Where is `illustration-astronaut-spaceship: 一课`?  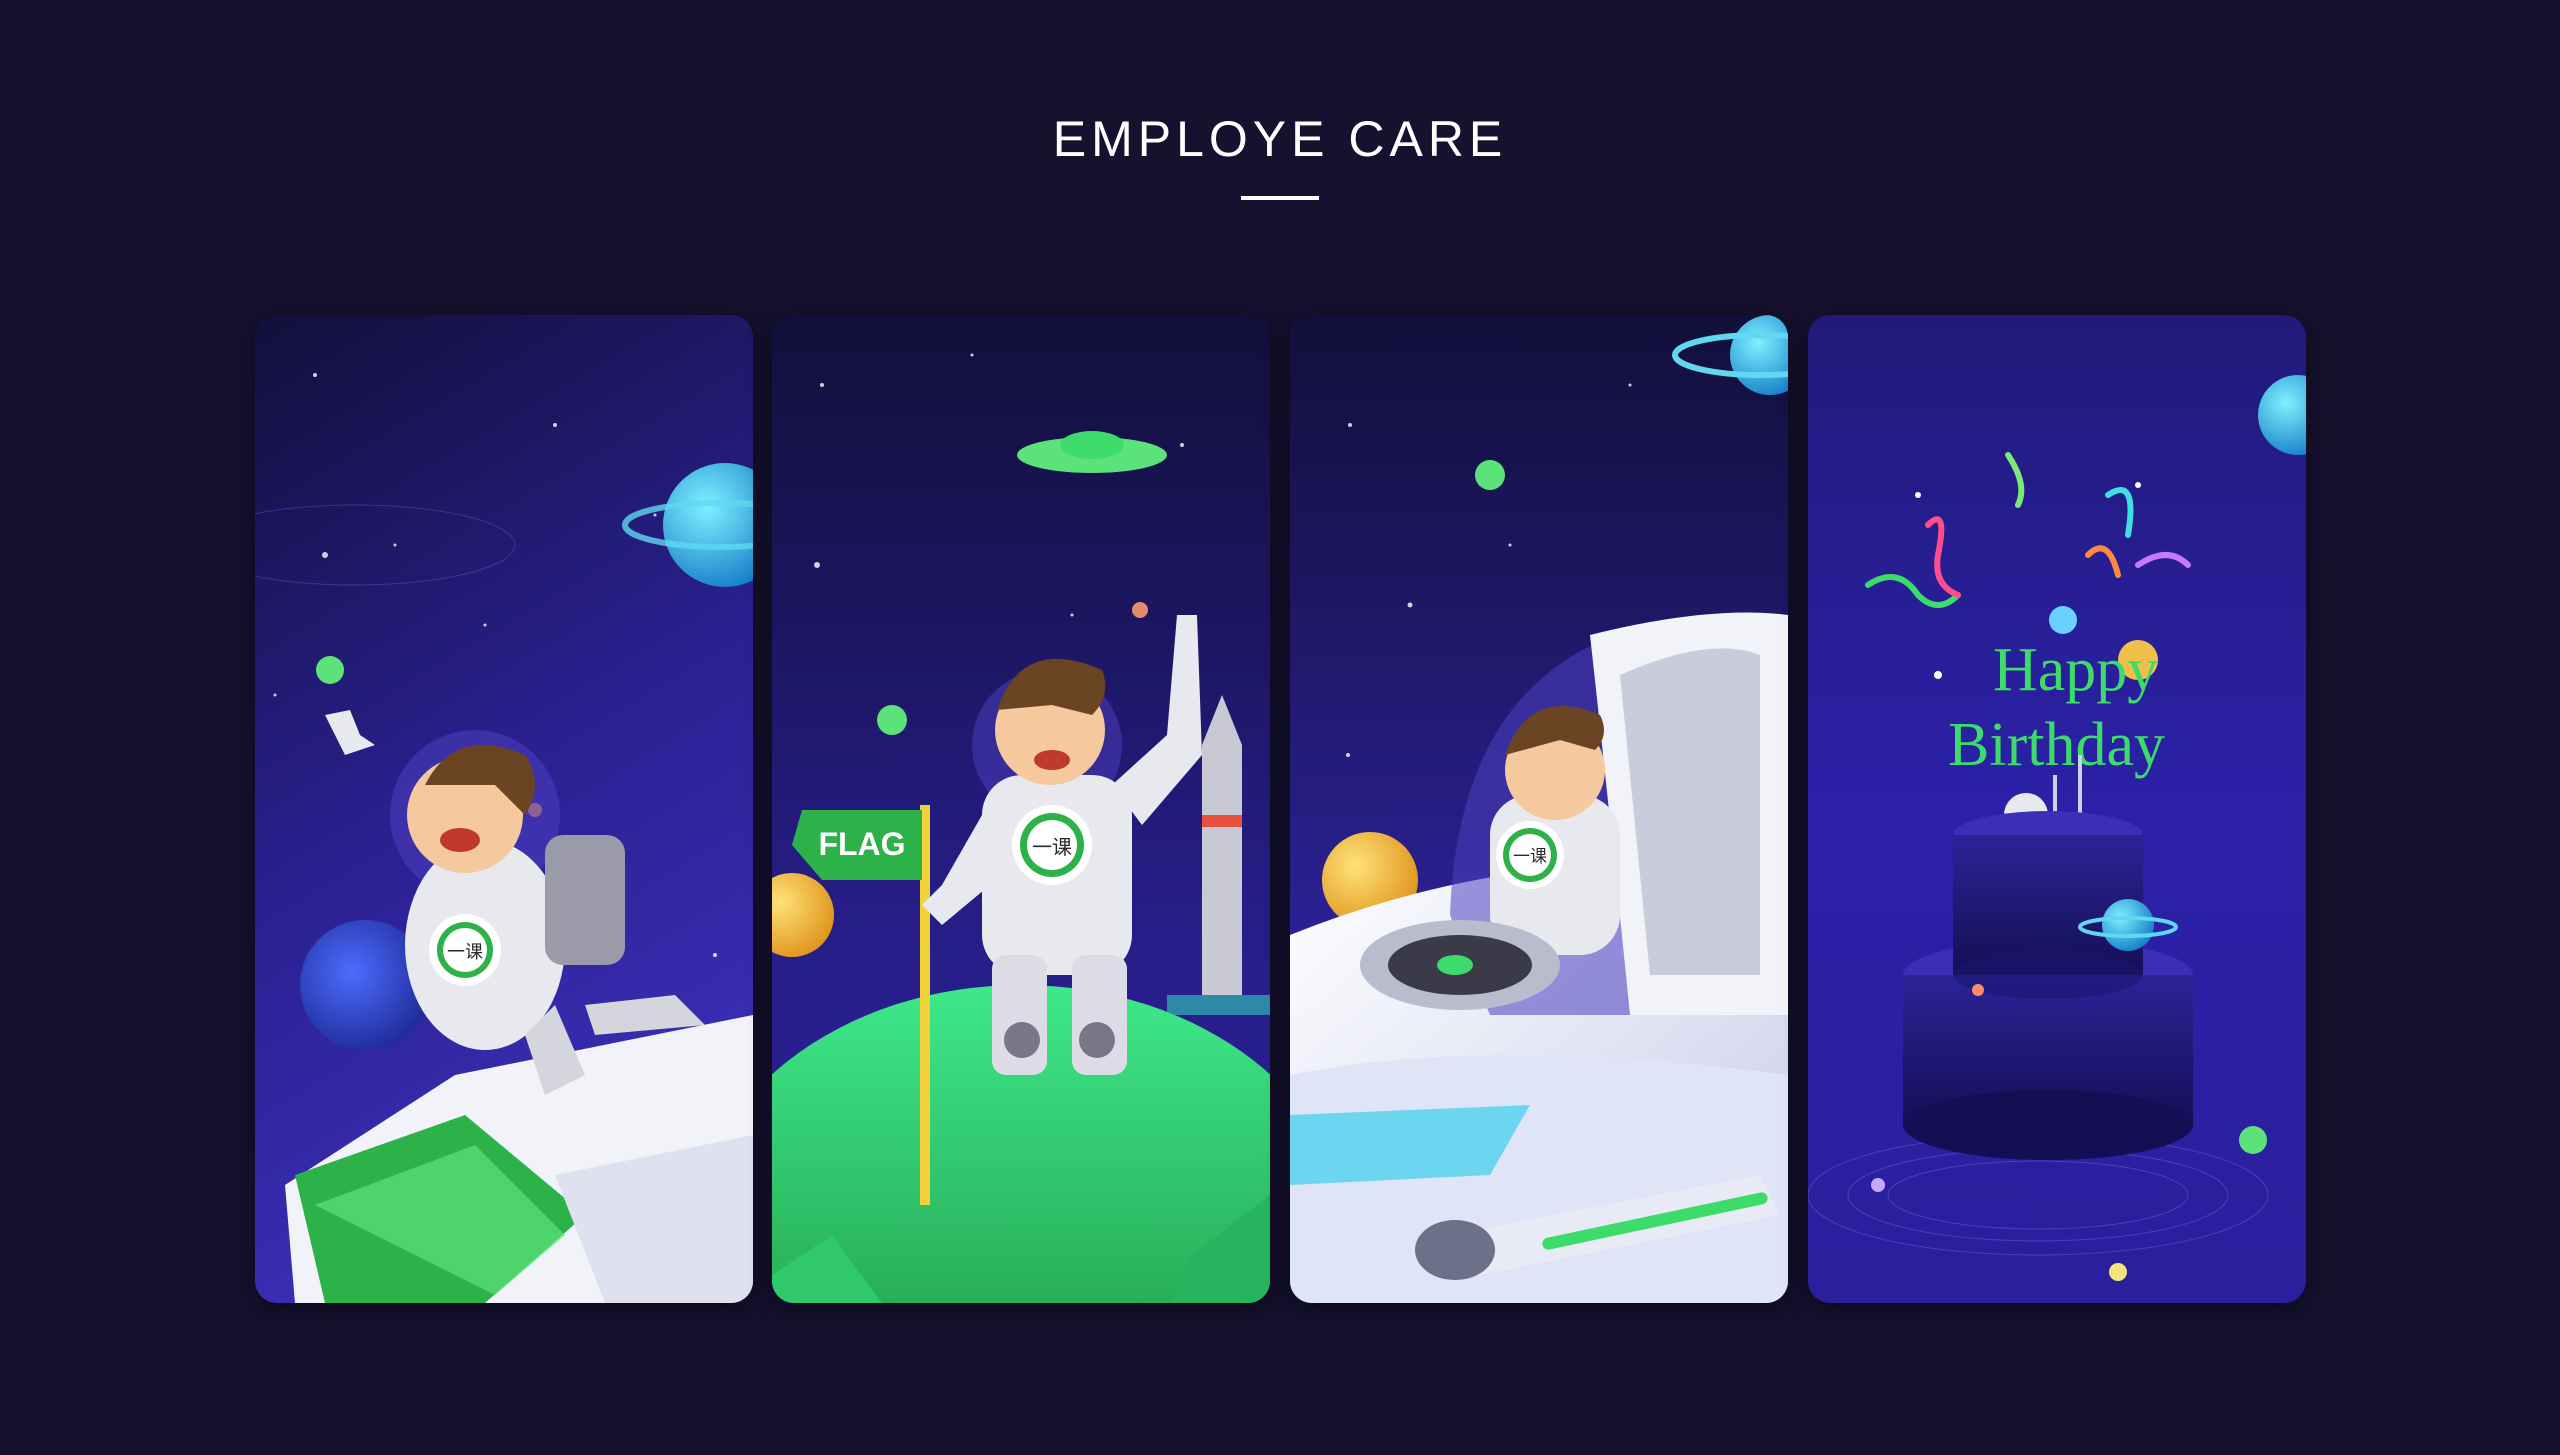
illustration-astronaut-spaceship: 一课 is located at coordinates (1539, 809).